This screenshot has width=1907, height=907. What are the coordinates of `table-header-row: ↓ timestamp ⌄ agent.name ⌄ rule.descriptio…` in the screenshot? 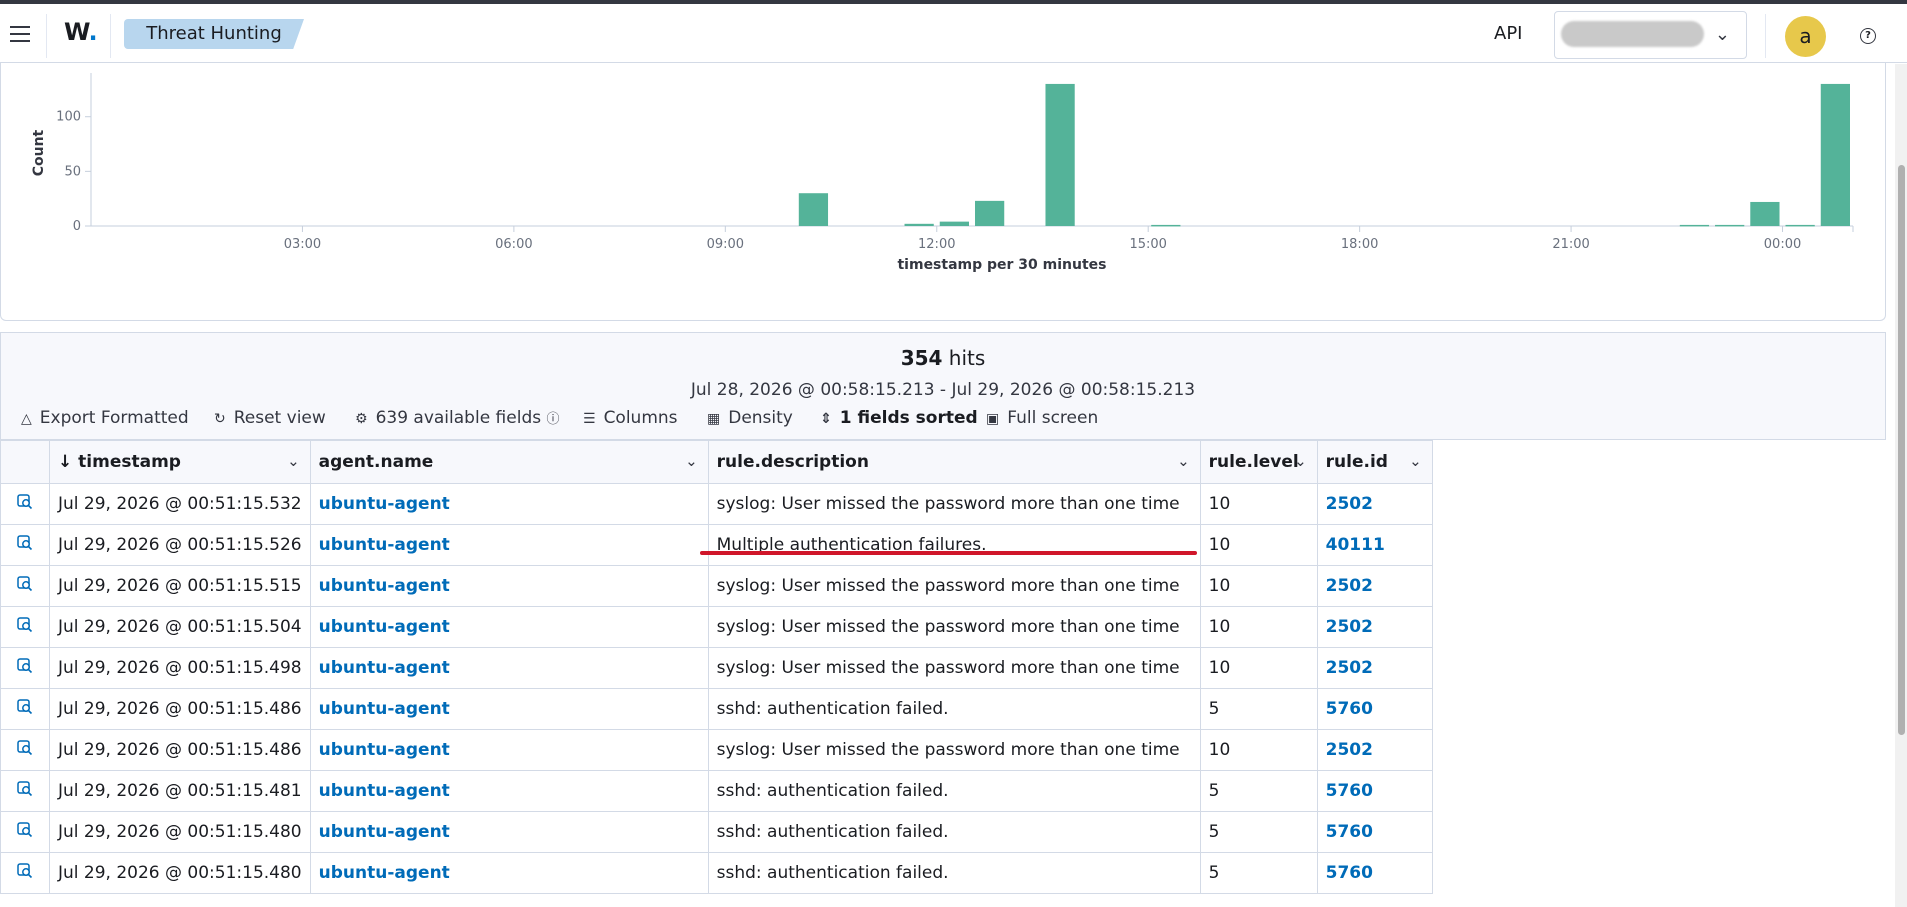 It's located at (716, 462).